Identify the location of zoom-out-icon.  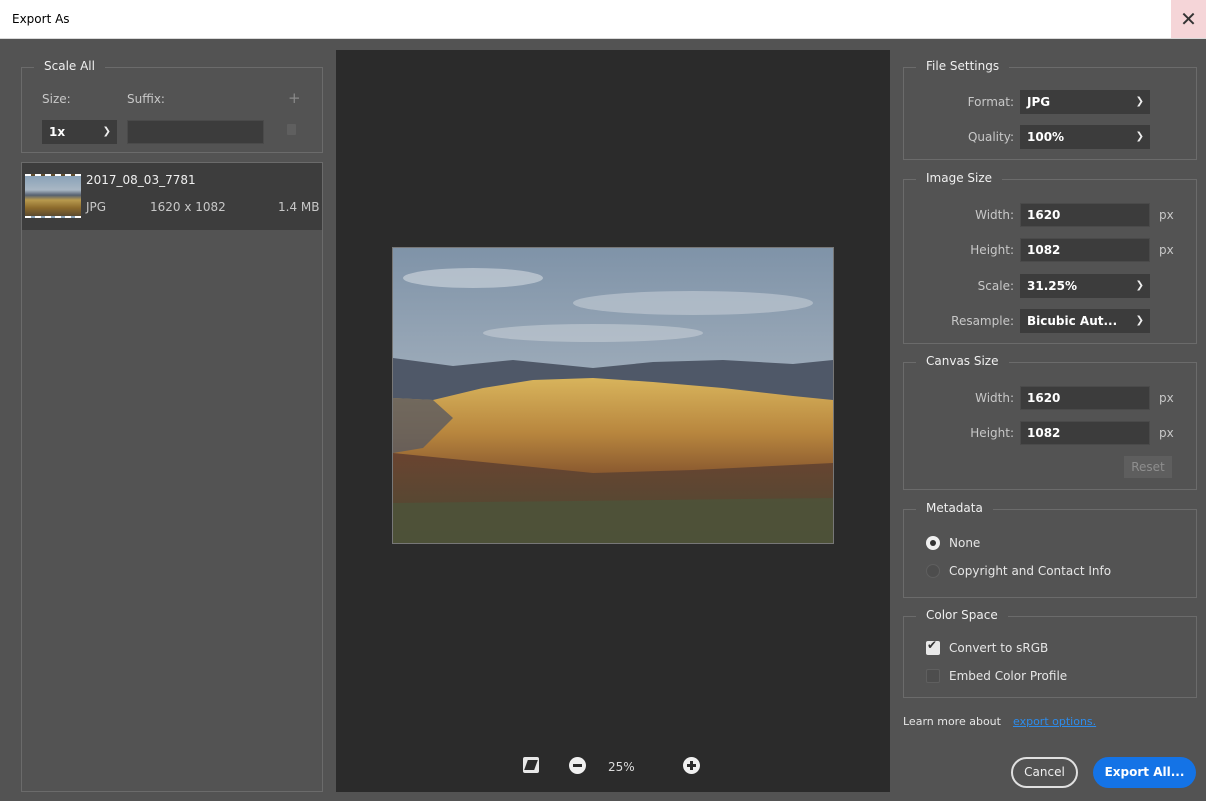
(577, 765).